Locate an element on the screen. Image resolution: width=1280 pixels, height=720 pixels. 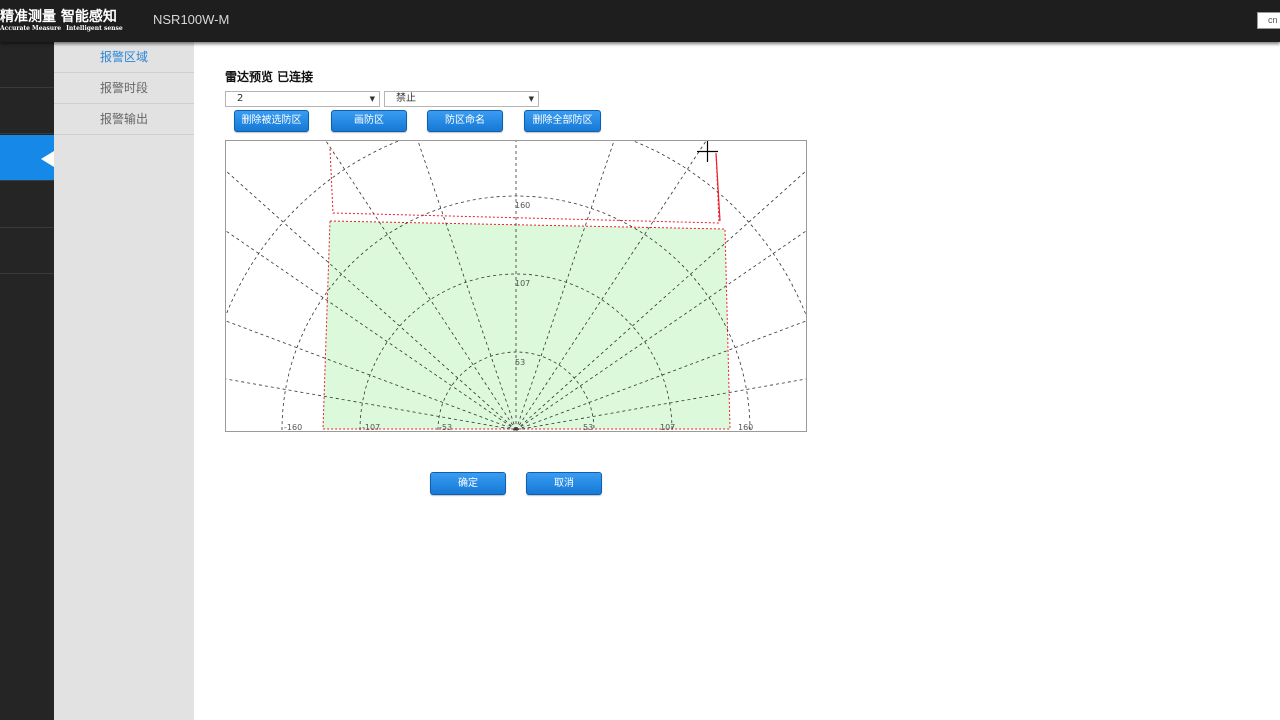
label-r1: 53 is located at coordinates (520, 362).